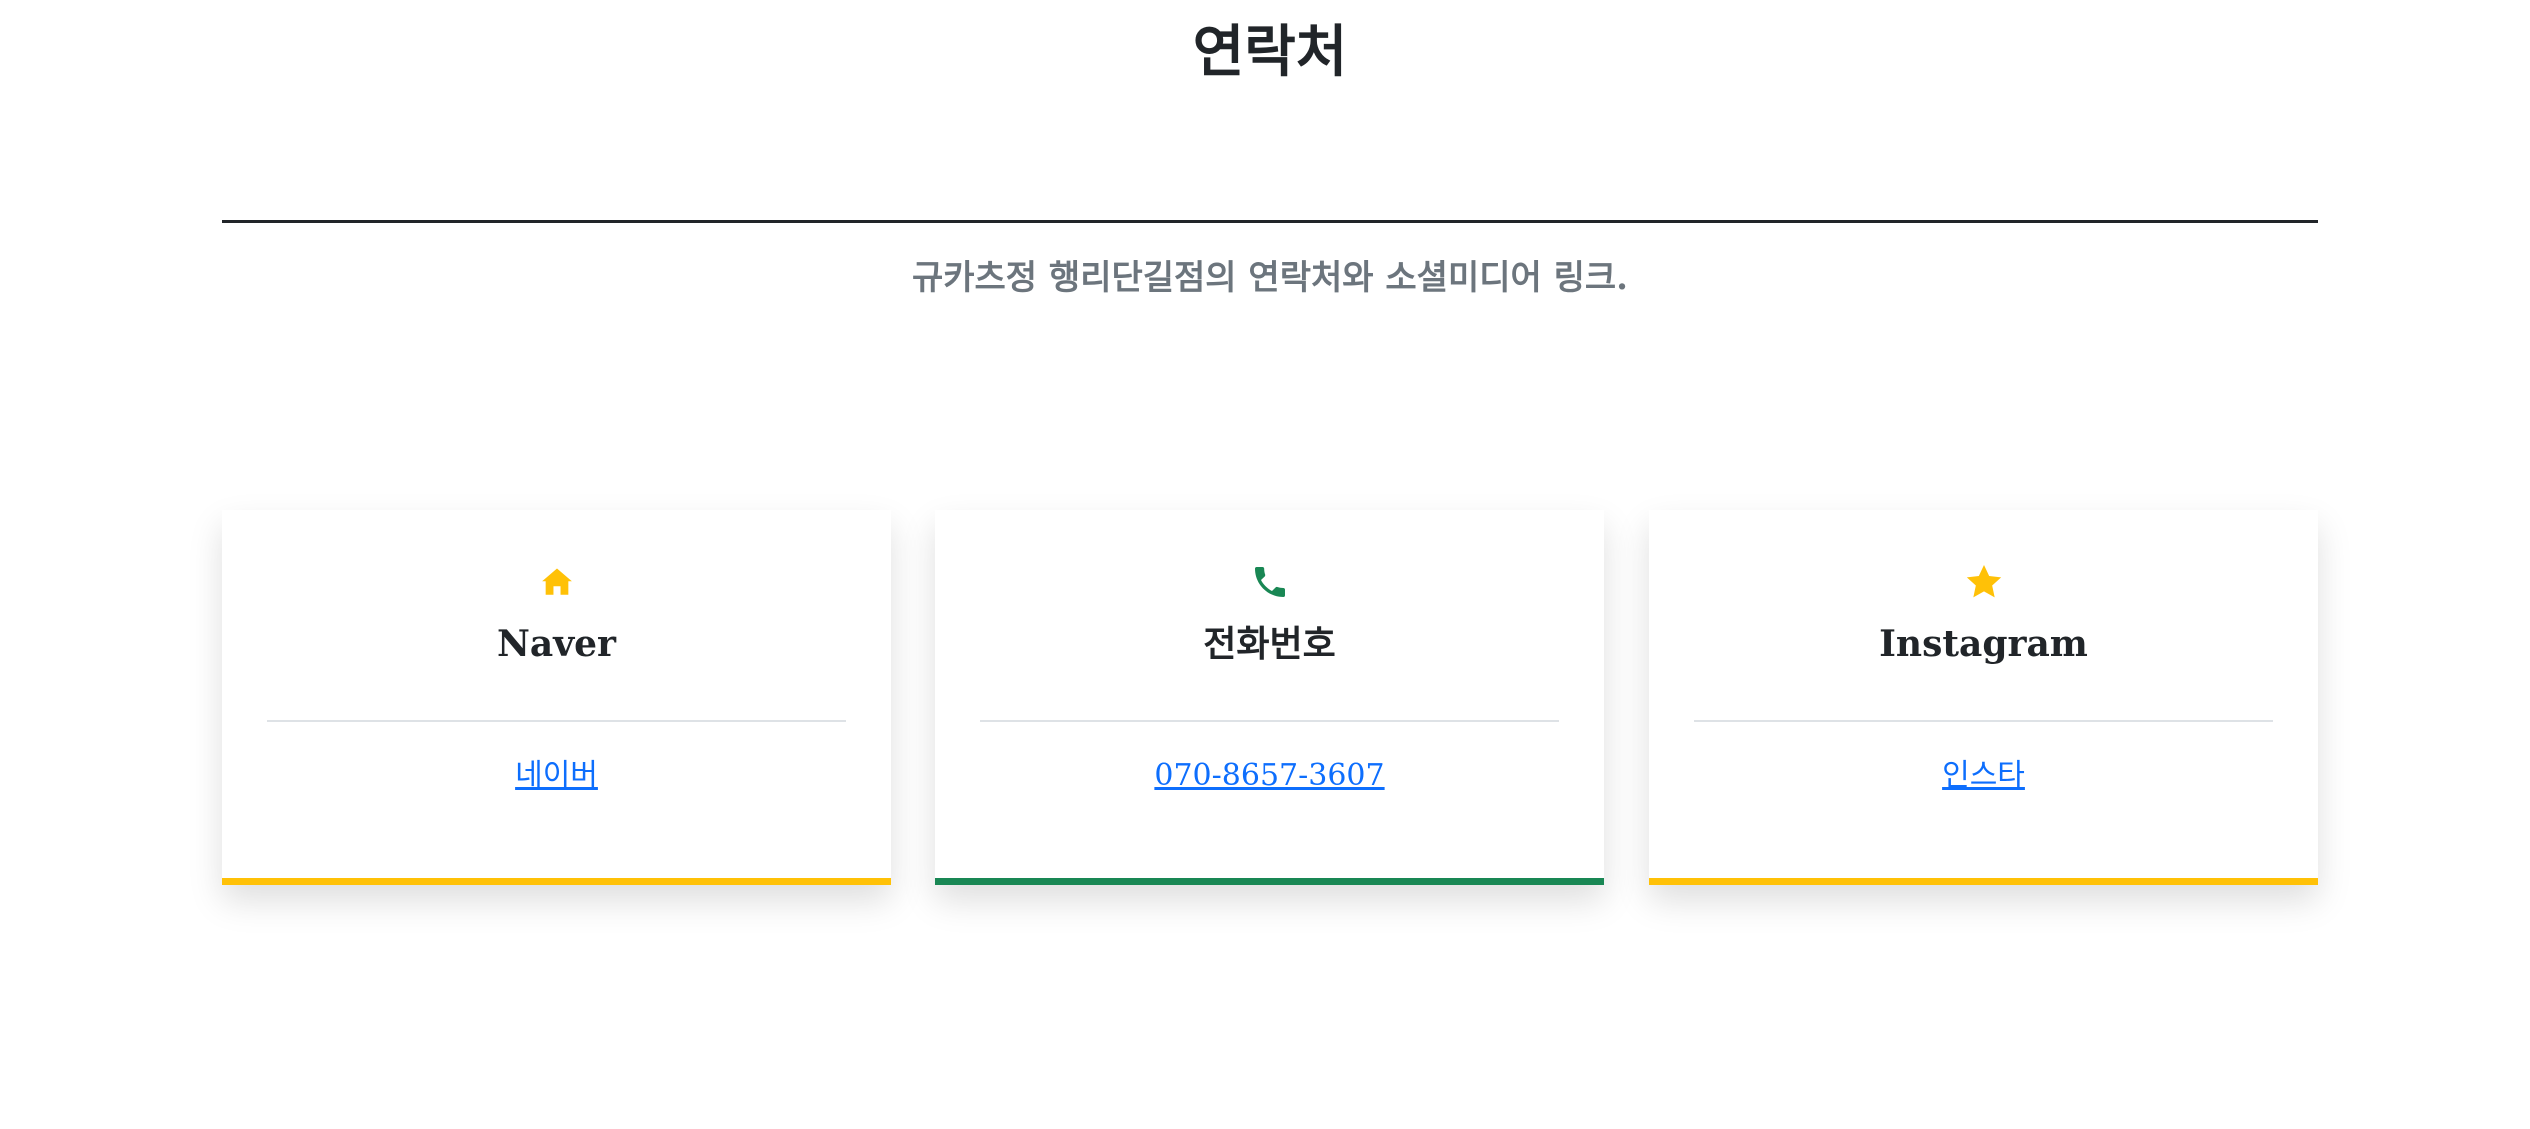 The height and width of the screenshot is (1129, 2530). Describe the element at coordinates (557, 584) in the screenshot. I see `house-icon` at that location.